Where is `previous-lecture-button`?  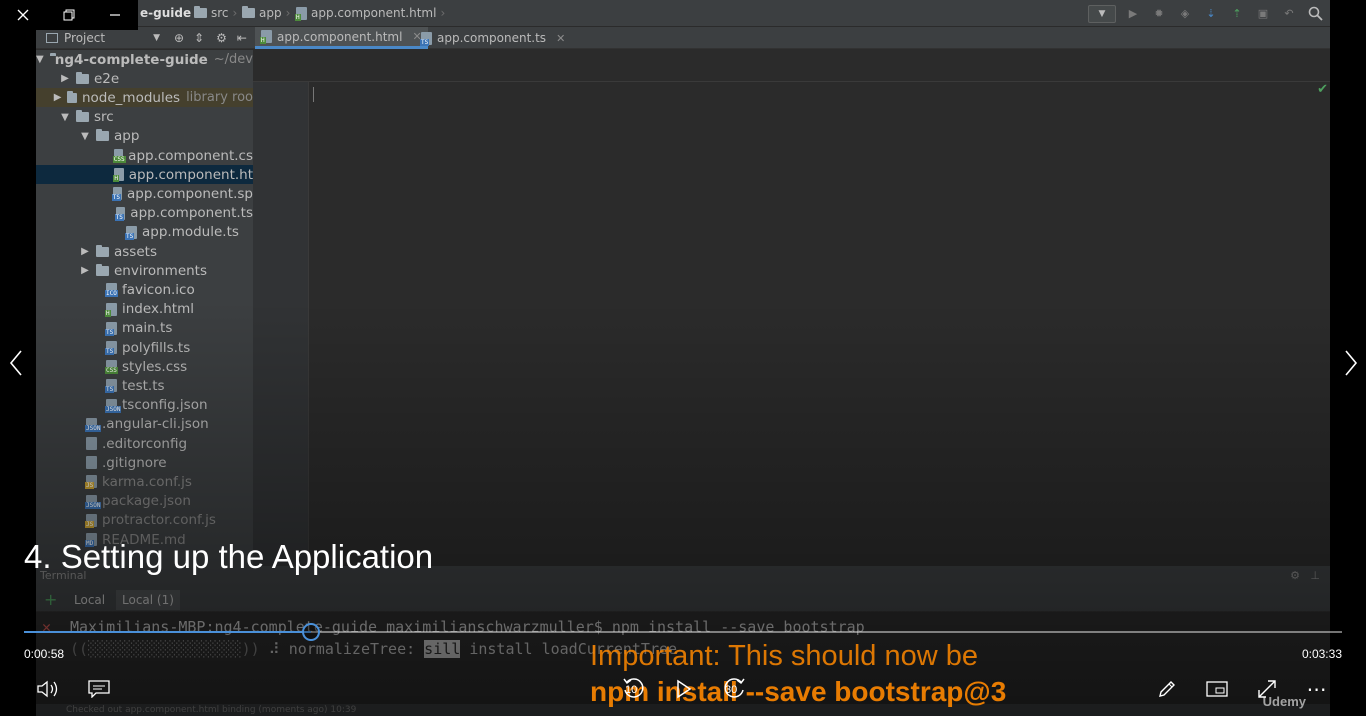
previous-lecture-button is located at coordinates (16, 363).